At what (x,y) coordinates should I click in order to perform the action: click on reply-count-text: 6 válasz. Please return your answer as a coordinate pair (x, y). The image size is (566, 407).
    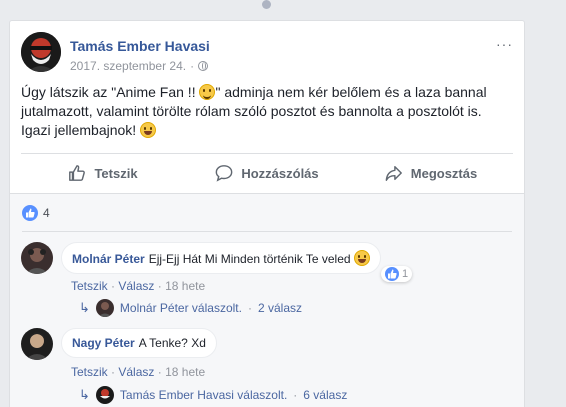
    Looking at the image, I should click on (325, 395).